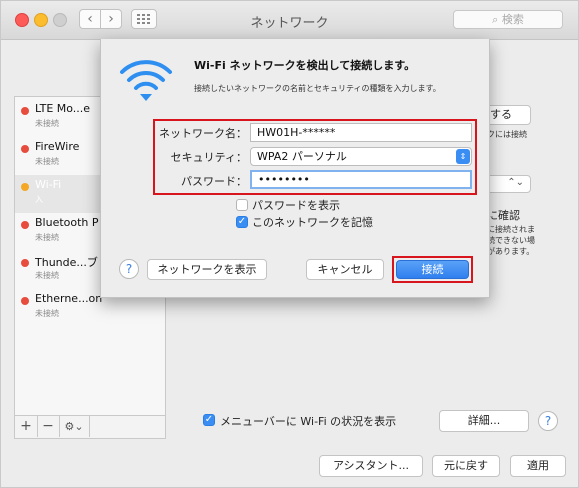 This screenshot has height=488, width=579. What do you see at coordinates (511, 240) in the screenshot?
I see `ask-desc-line-2: 続できない場` at bounding box center [511, 240].